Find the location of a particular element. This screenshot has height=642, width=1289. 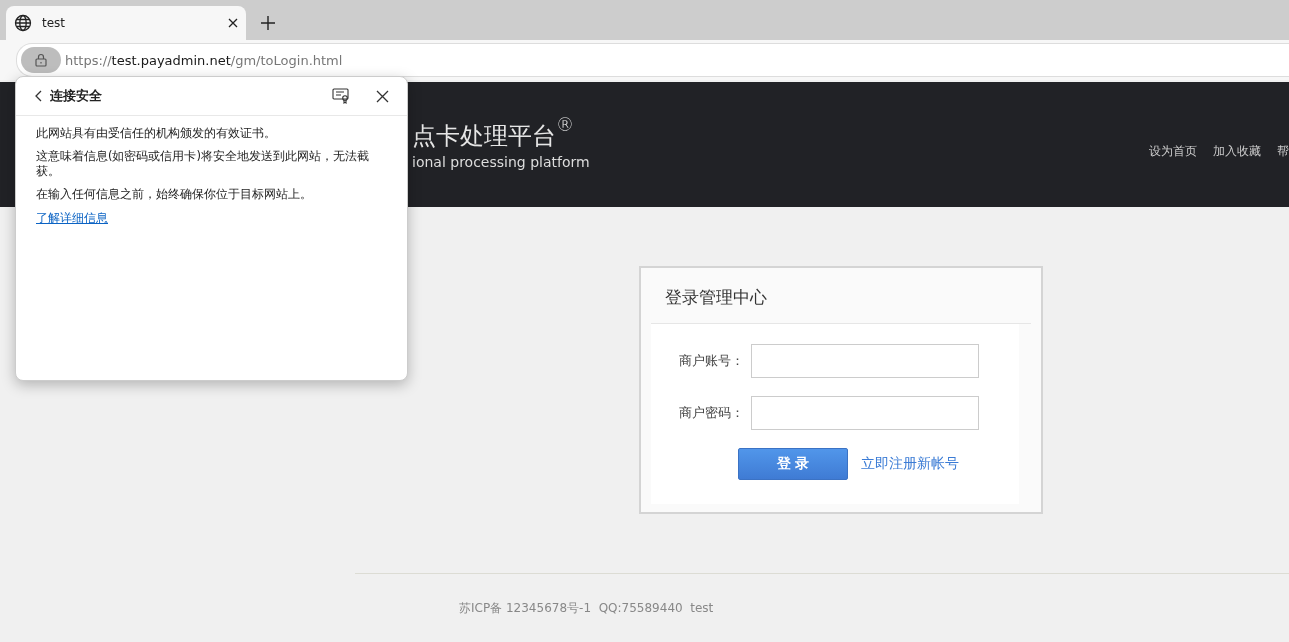

field-label: 商户账号： is located at coordinates (712, 361).